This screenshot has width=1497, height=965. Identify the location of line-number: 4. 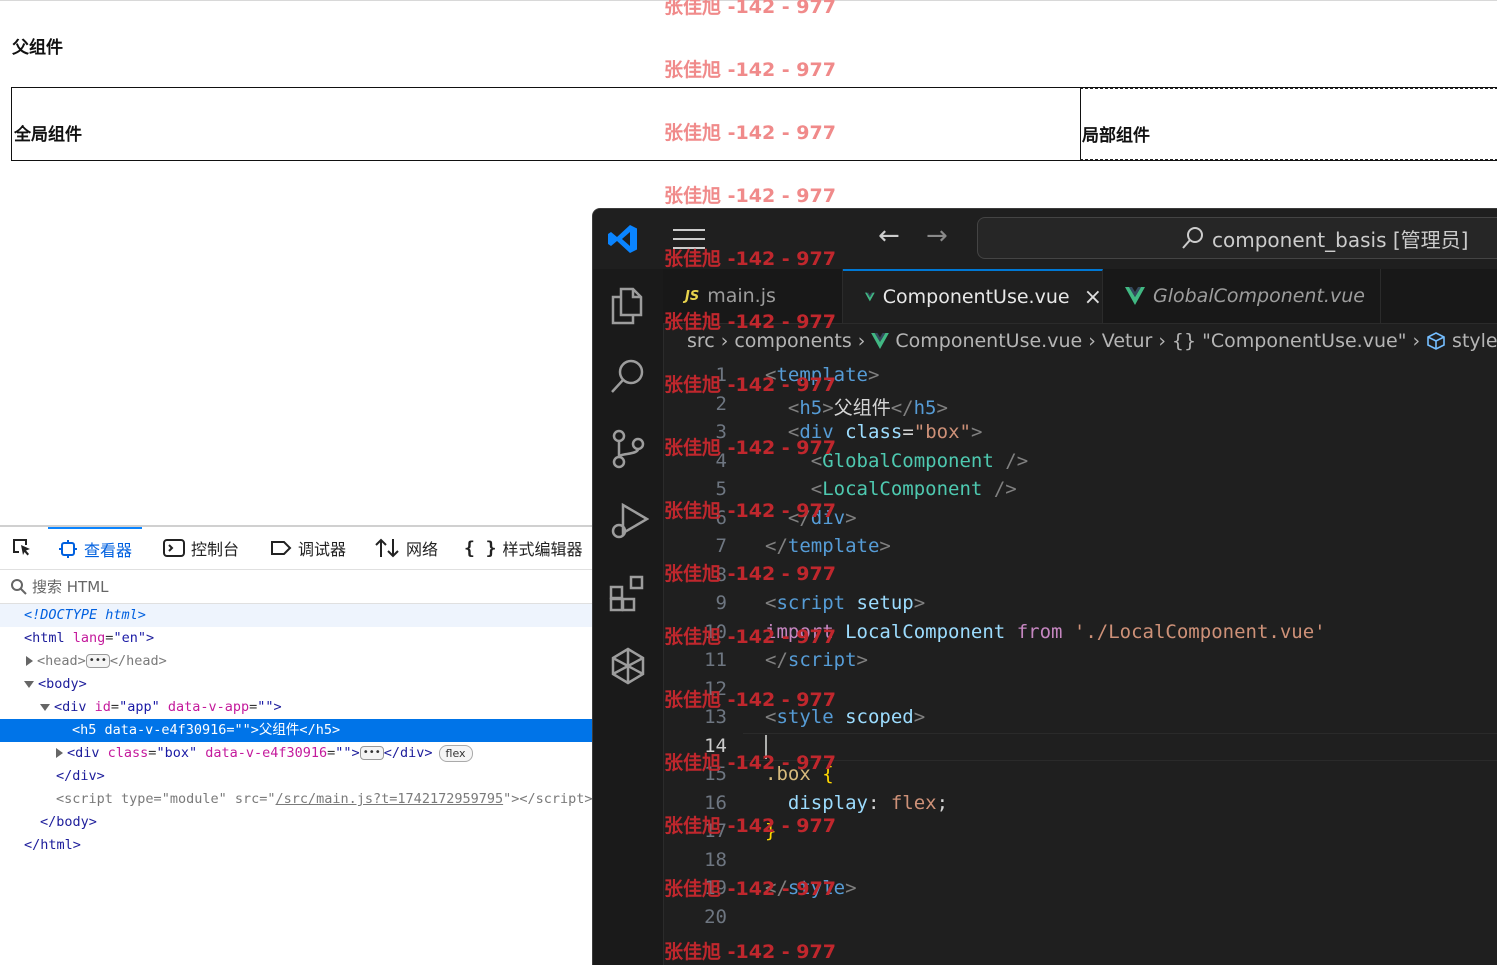
(721, 460).